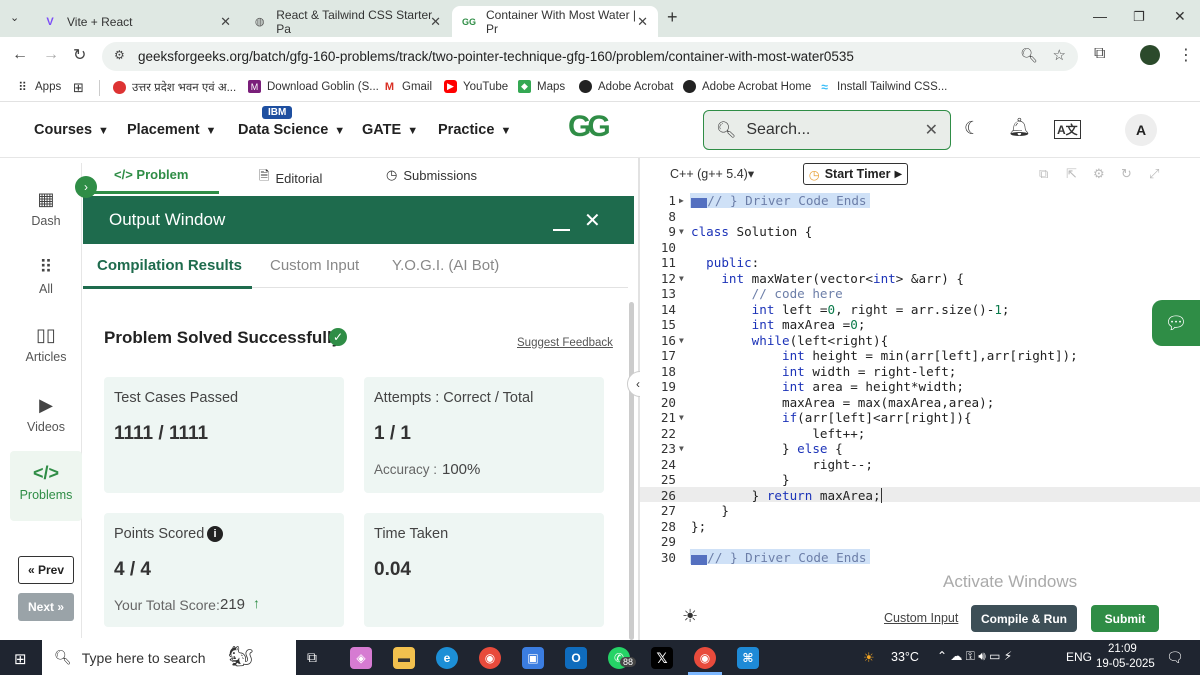  I want to click on browser-menu-icon: ⋮, so click(1186, 55).